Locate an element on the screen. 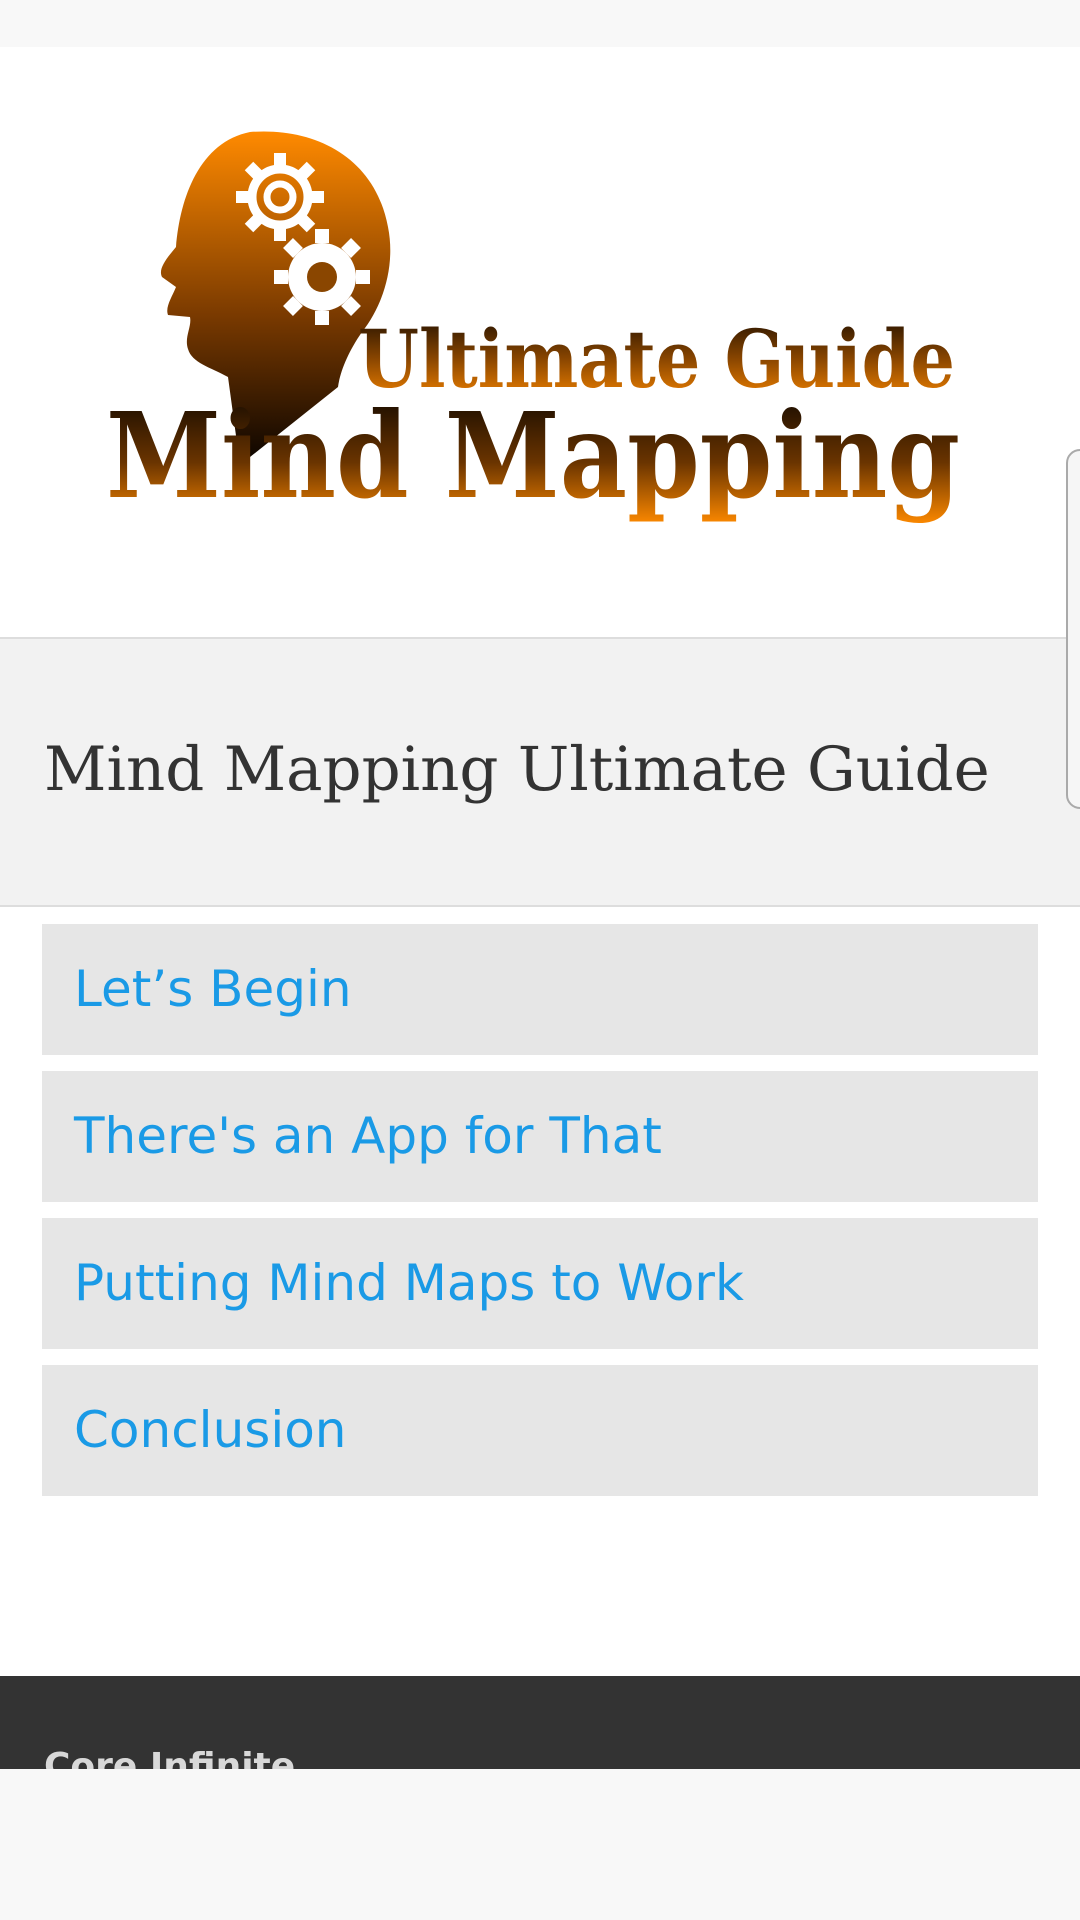  menu-item-label: Putting Mind Maps to Work is located at coordinates (409, 1283).